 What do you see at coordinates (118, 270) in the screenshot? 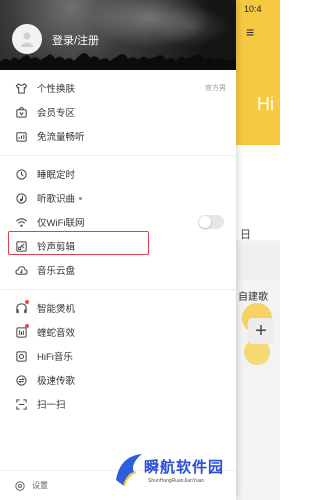
I see `menu-item-music-cloud: 音乐云盘` at bounding box center [118, 270].